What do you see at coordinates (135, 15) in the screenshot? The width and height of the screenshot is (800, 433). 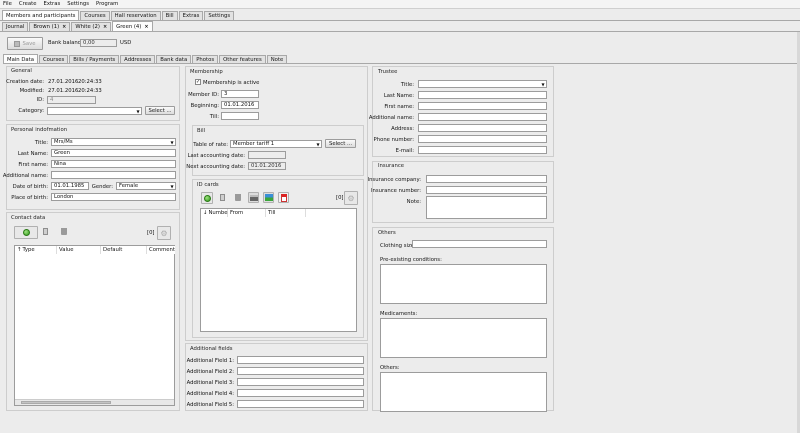 I see `tab-hall-reservation: Hall reservation` at bounding box center [135, 15].